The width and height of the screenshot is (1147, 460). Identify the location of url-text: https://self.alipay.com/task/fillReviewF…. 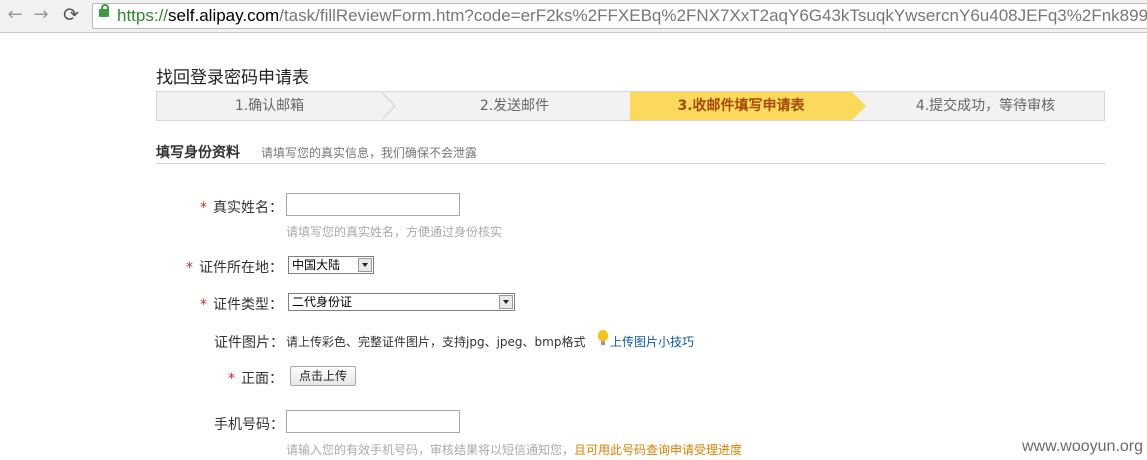
(632, 16).